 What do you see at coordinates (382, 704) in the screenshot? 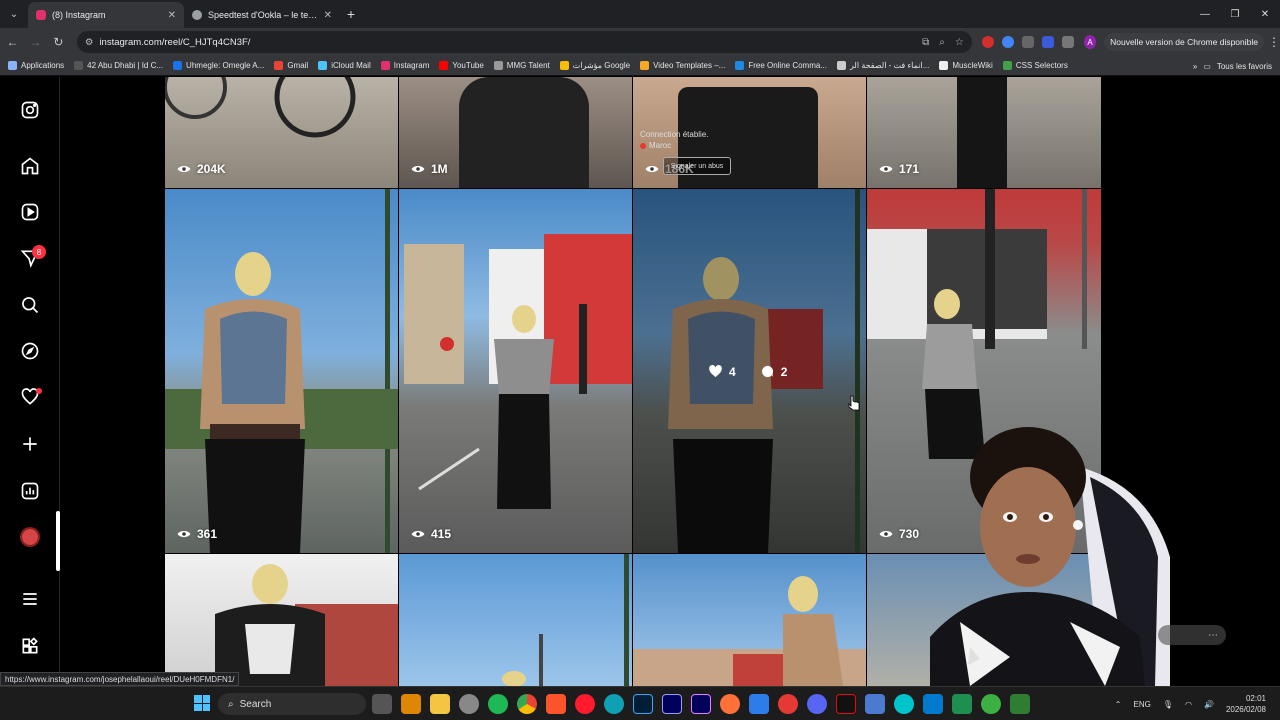
I see `task-view-icon` at bounding box center [382, 704].